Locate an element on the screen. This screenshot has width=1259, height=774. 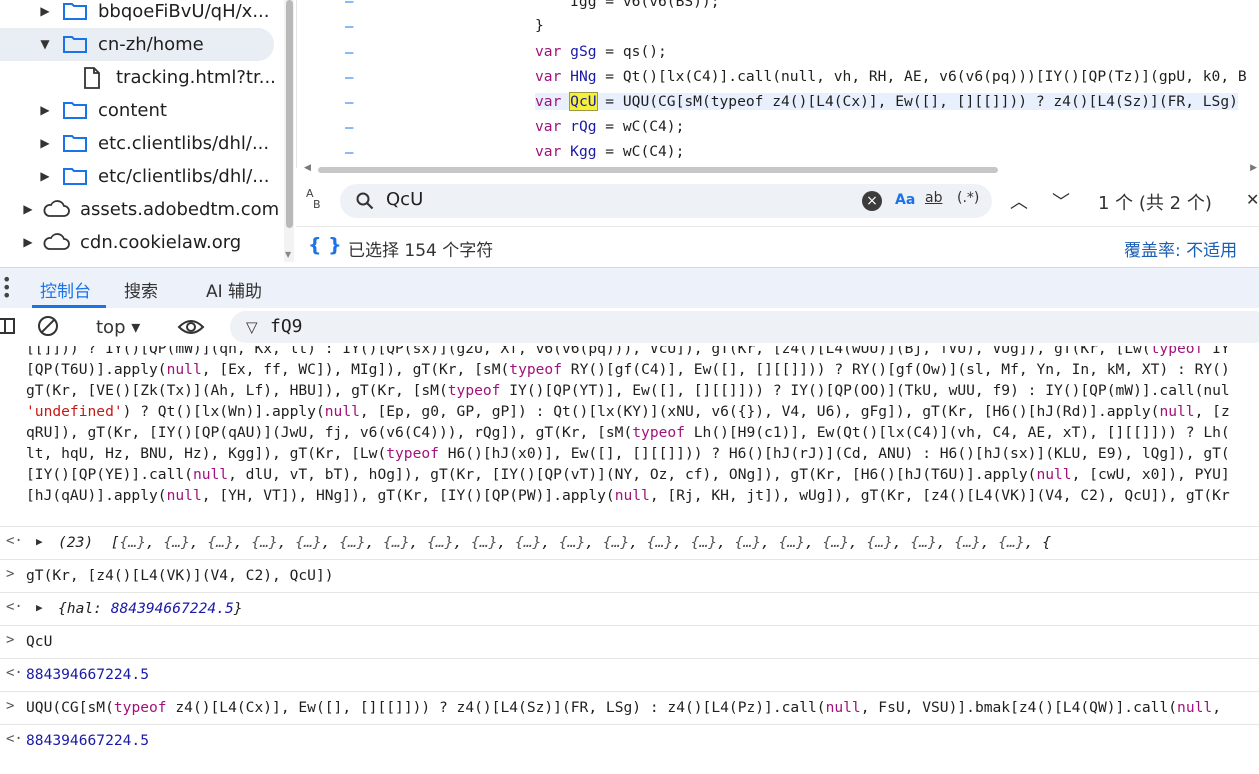
editor-status-bar: { } 已选择 154 个字符 覆盖率: 不适用 is located at coordinates (777, 246).